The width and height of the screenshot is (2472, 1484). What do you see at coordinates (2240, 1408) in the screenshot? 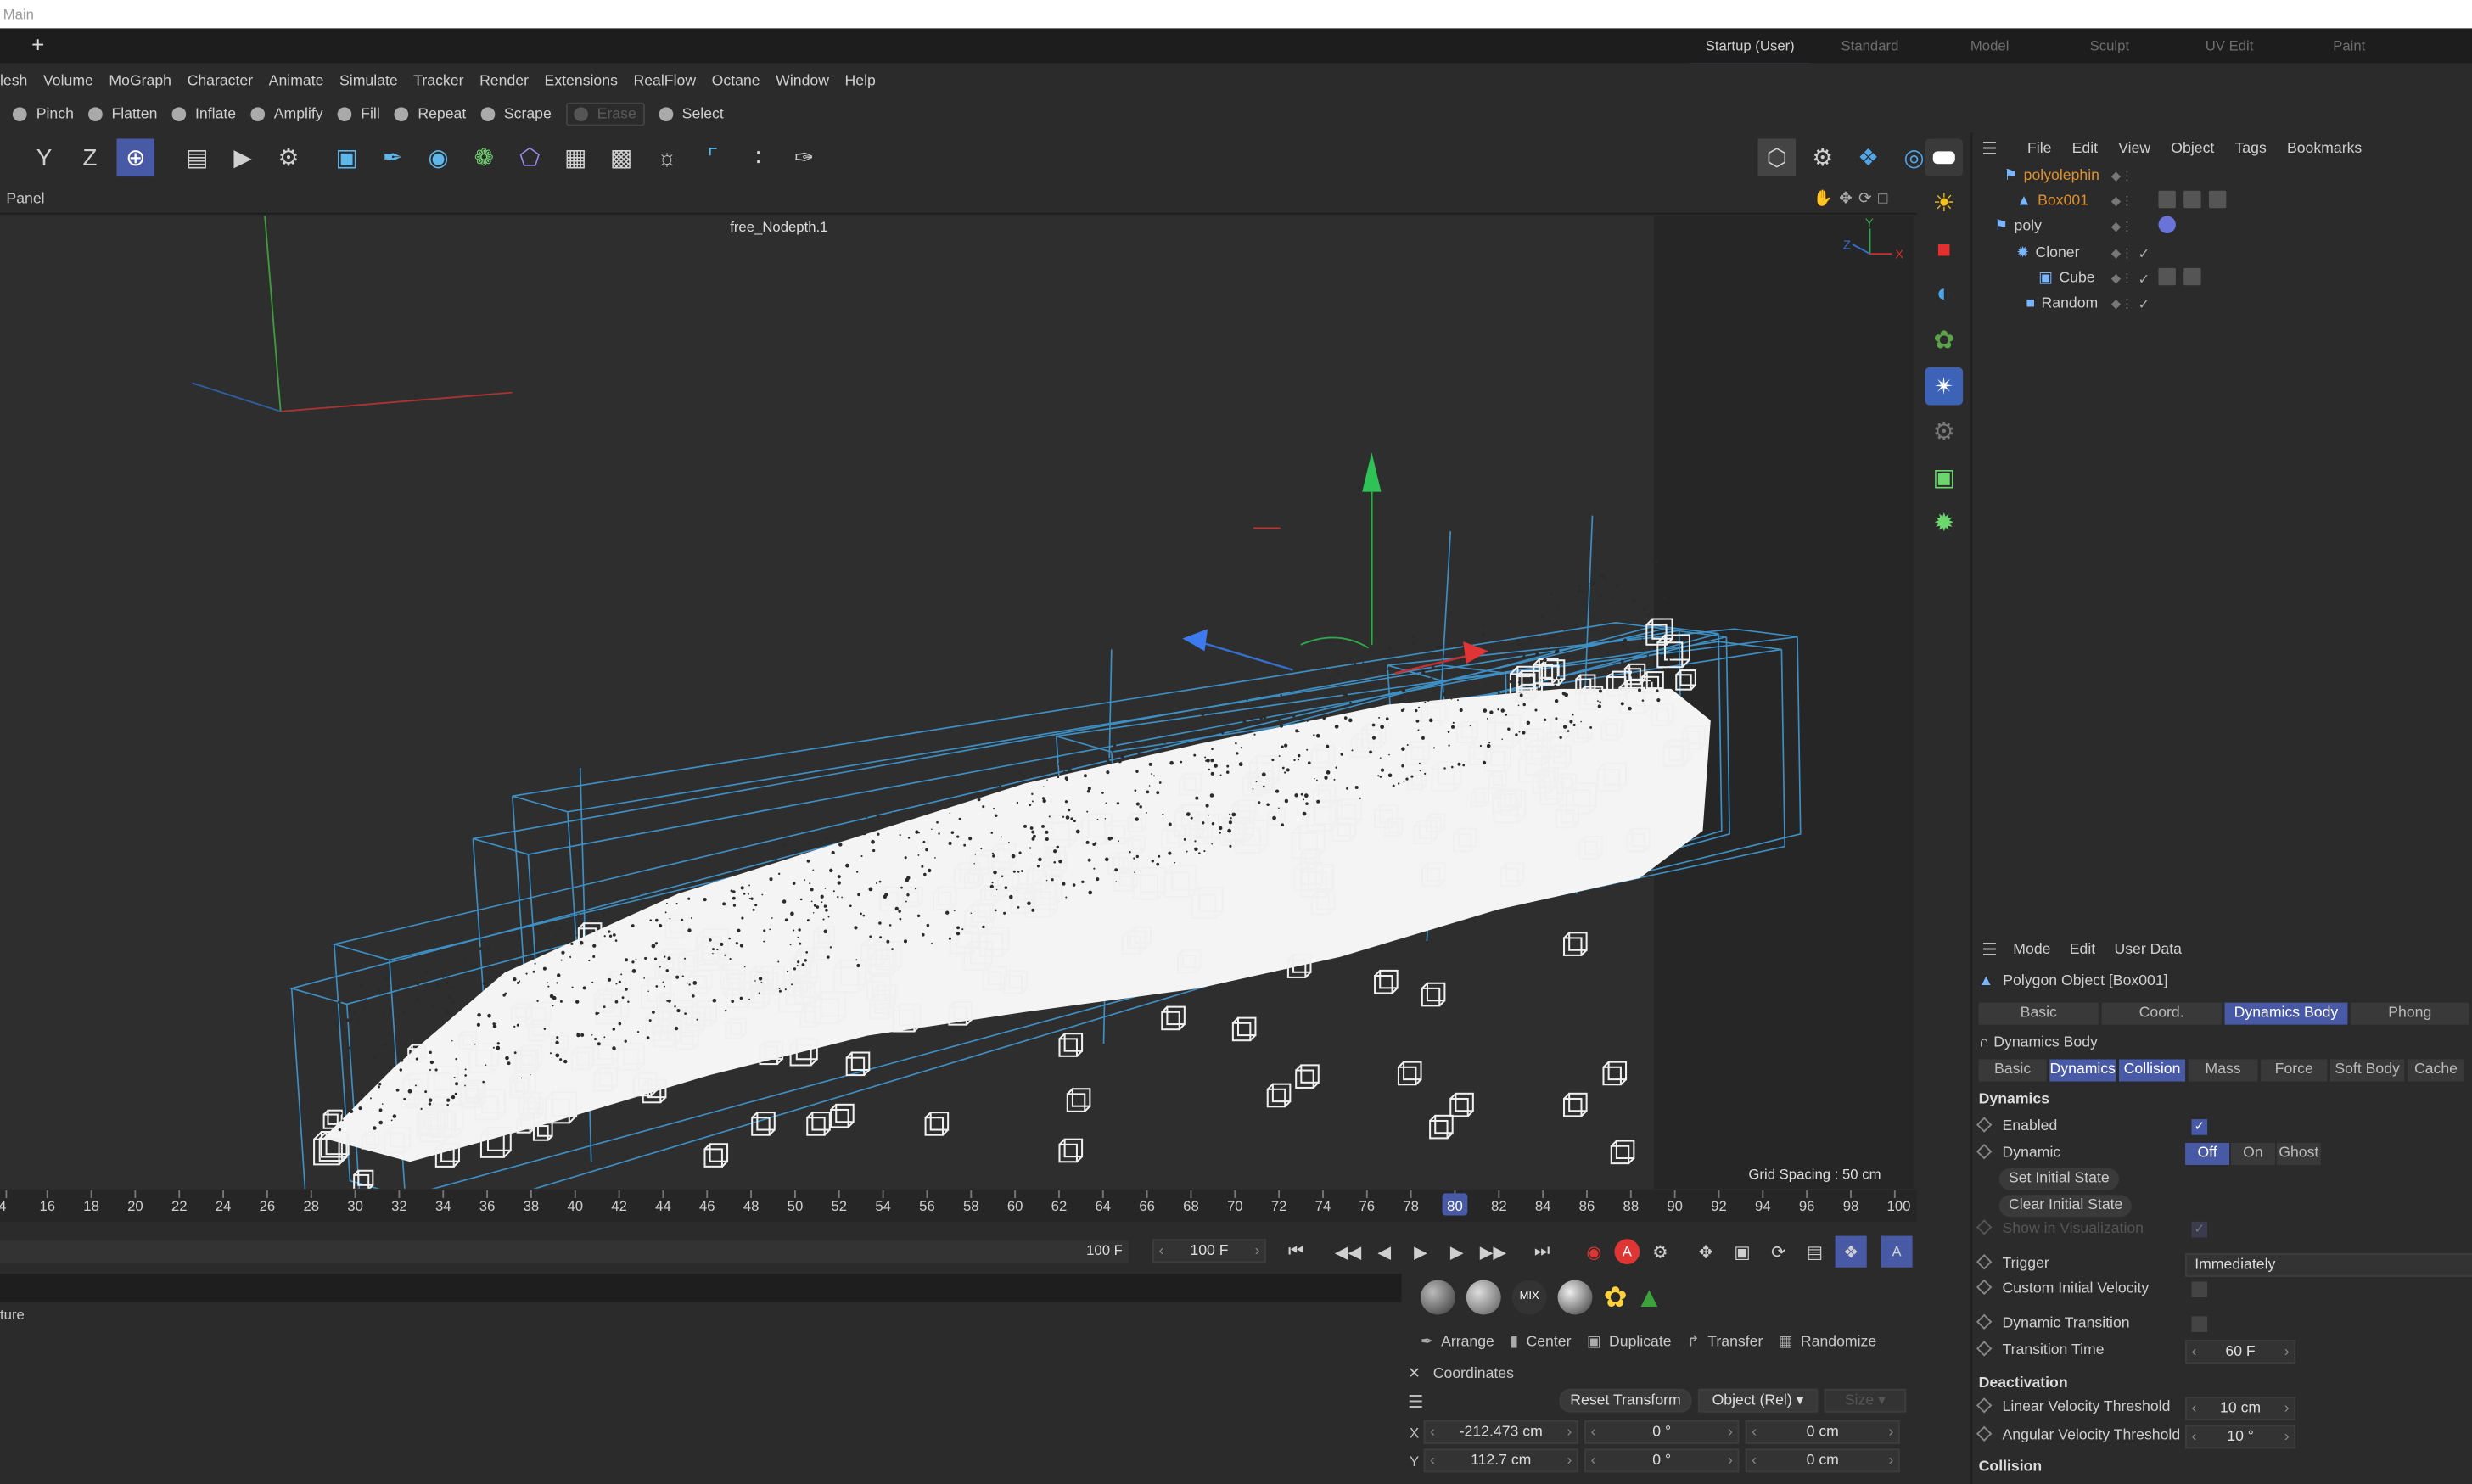
I see `linear-threshold-field: ‹ 10 cm ›` at bounding box center [2240, 1408].